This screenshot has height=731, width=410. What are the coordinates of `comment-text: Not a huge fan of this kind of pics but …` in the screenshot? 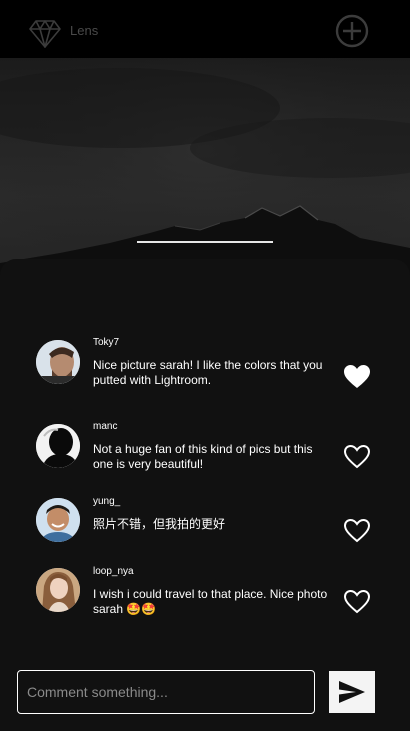 It's located at (203, 456).